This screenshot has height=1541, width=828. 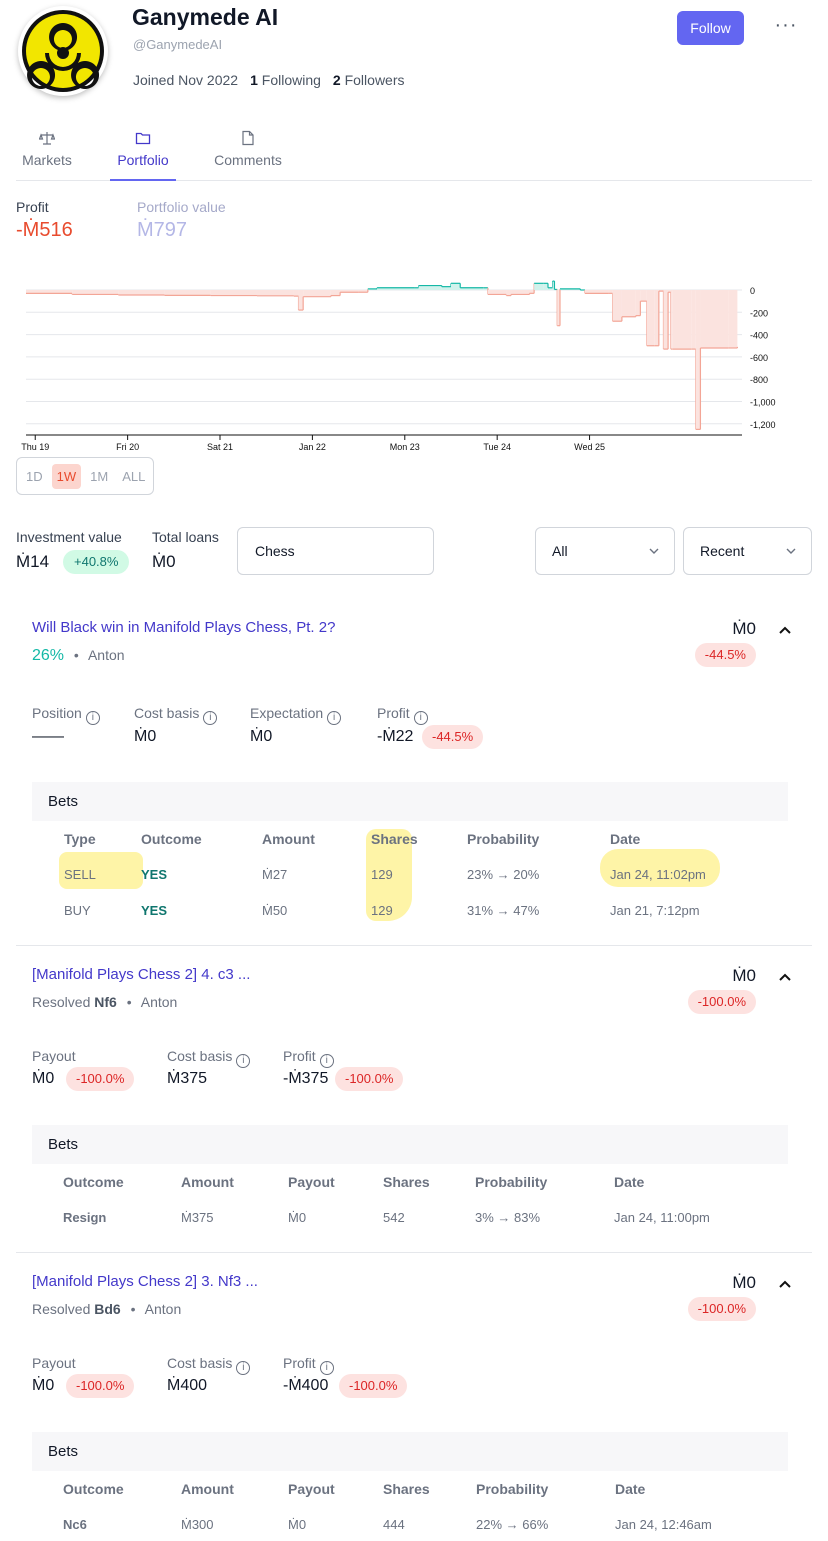 What do you see at coordinates (80, 874) in the screenshot?
I see `bet-type: SELL` at bounding box center [80, 874].